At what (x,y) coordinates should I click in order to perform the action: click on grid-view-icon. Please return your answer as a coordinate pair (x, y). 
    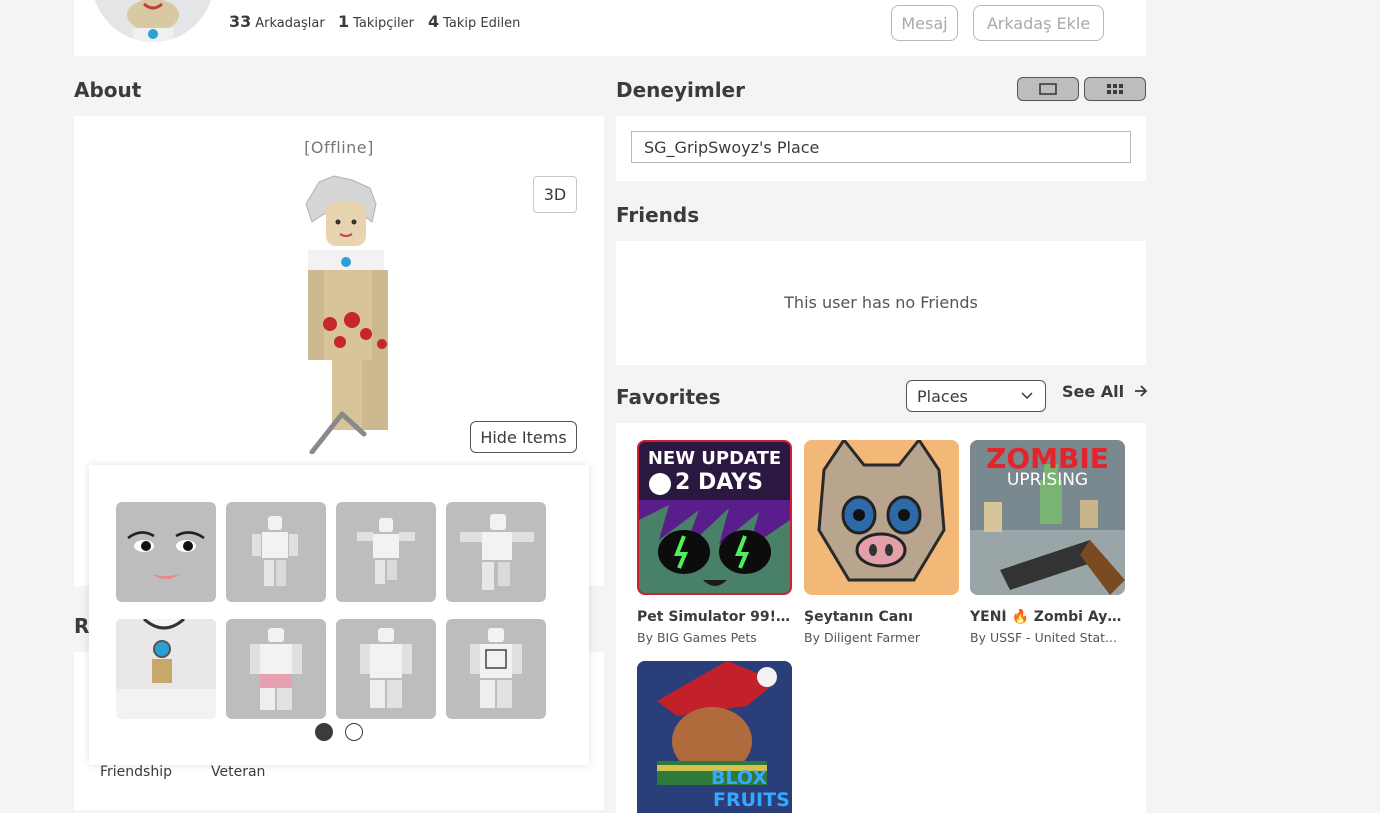
    Looking at the image, I should click on (1115, 89).